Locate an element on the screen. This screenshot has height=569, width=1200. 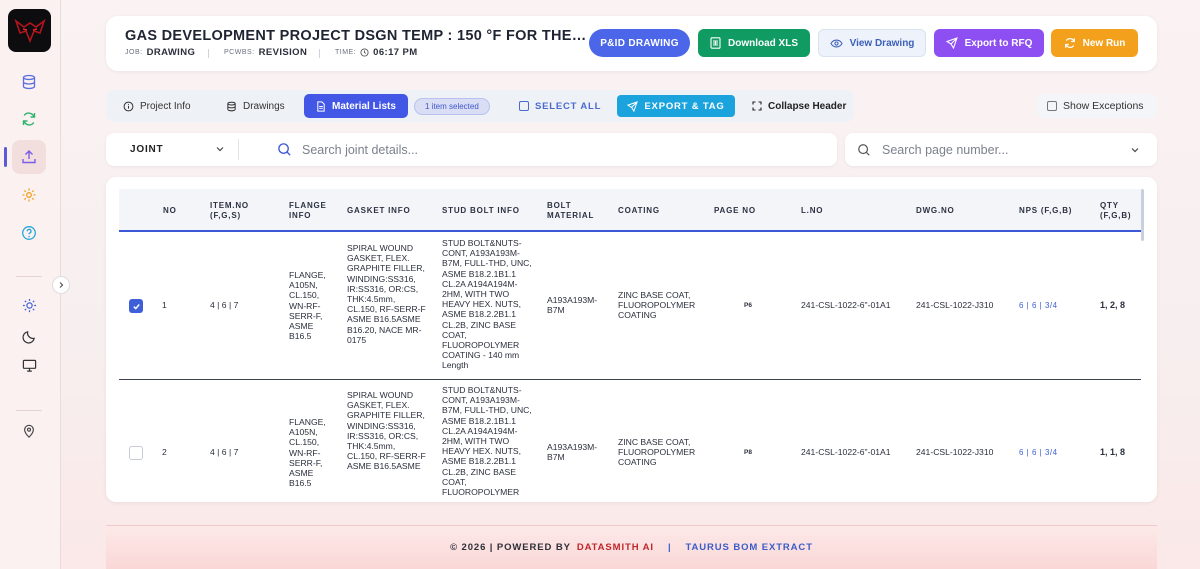
time-value: 06:17 PM is located at coordinates (395, 52).